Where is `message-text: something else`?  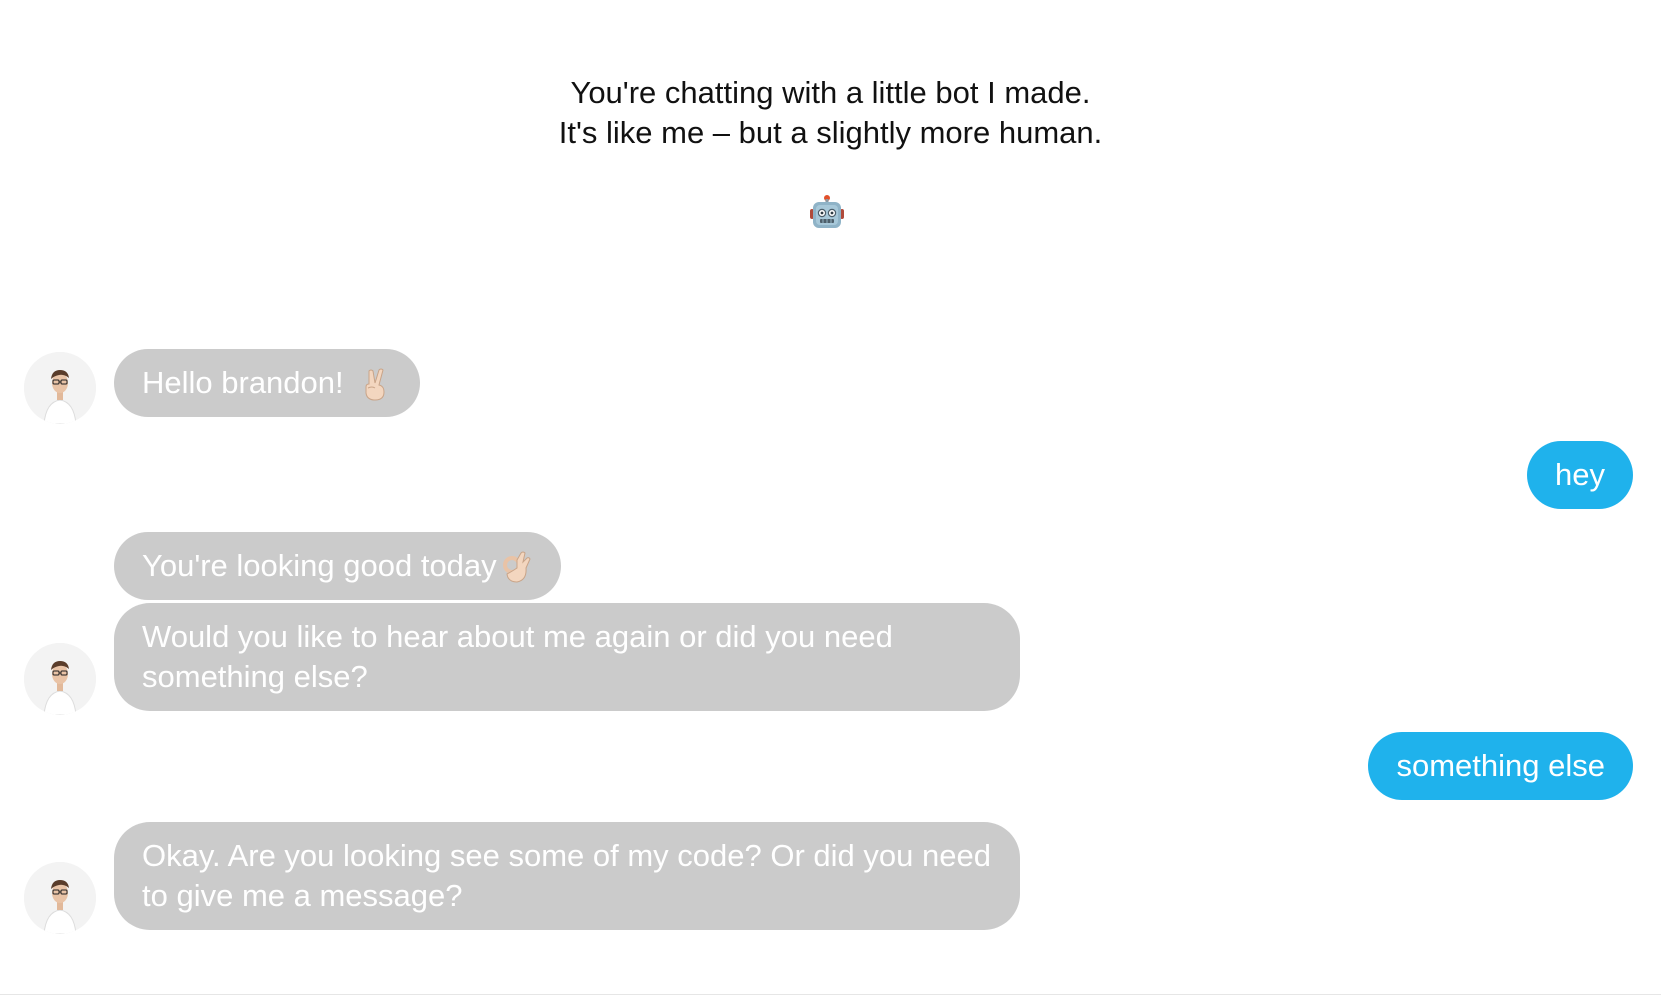
message-text: something else is located at coordinates (1500, 765).